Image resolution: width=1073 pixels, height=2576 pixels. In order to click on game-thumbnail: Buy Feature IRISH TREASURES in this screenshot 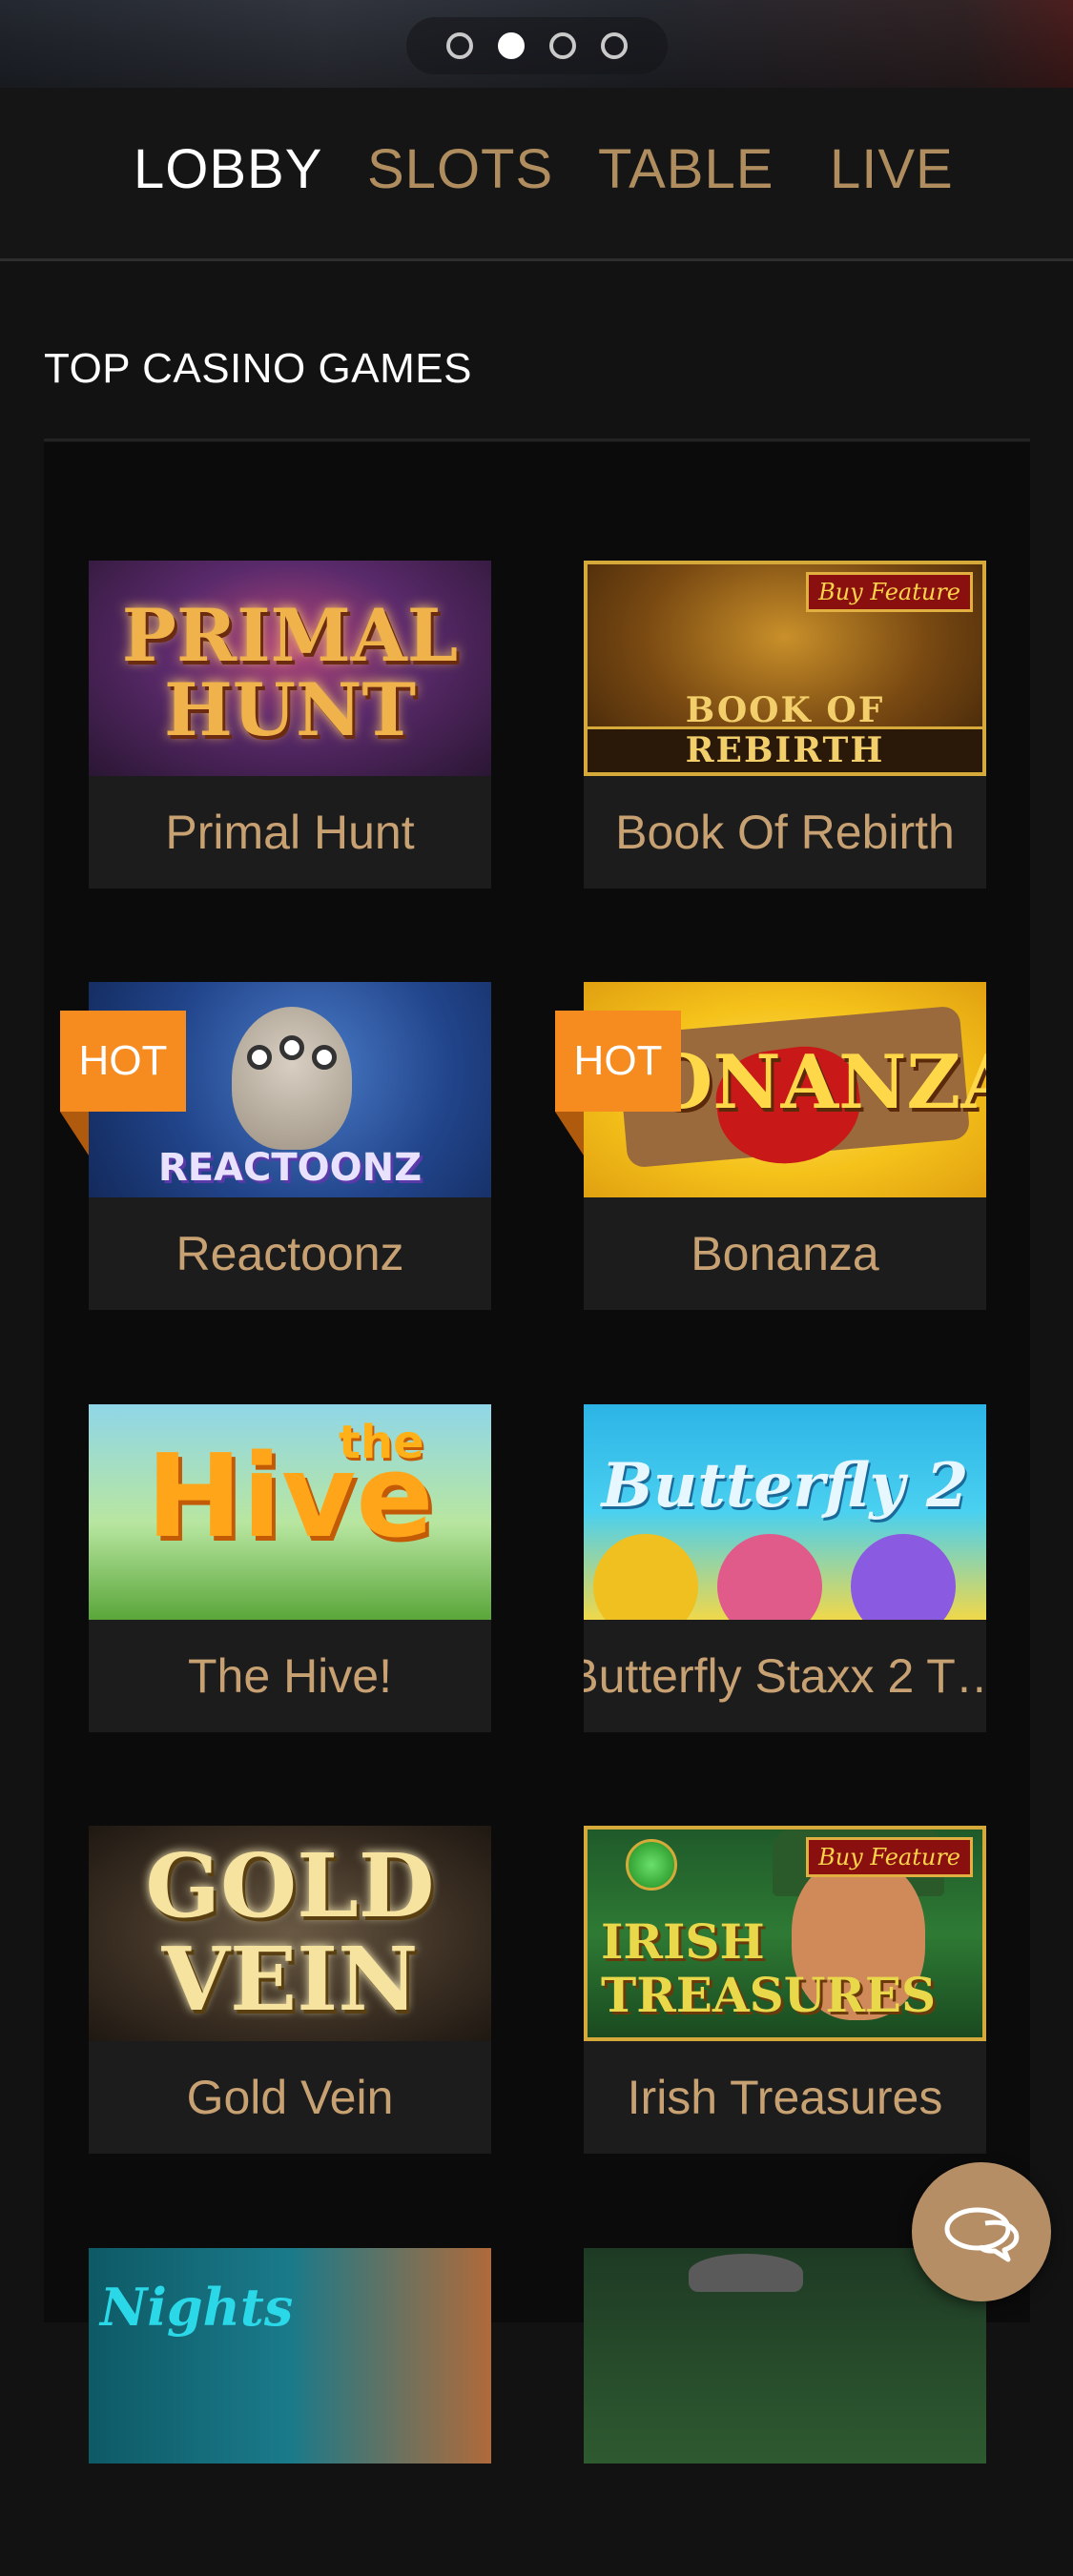, I will do `click(785, 1933)`.